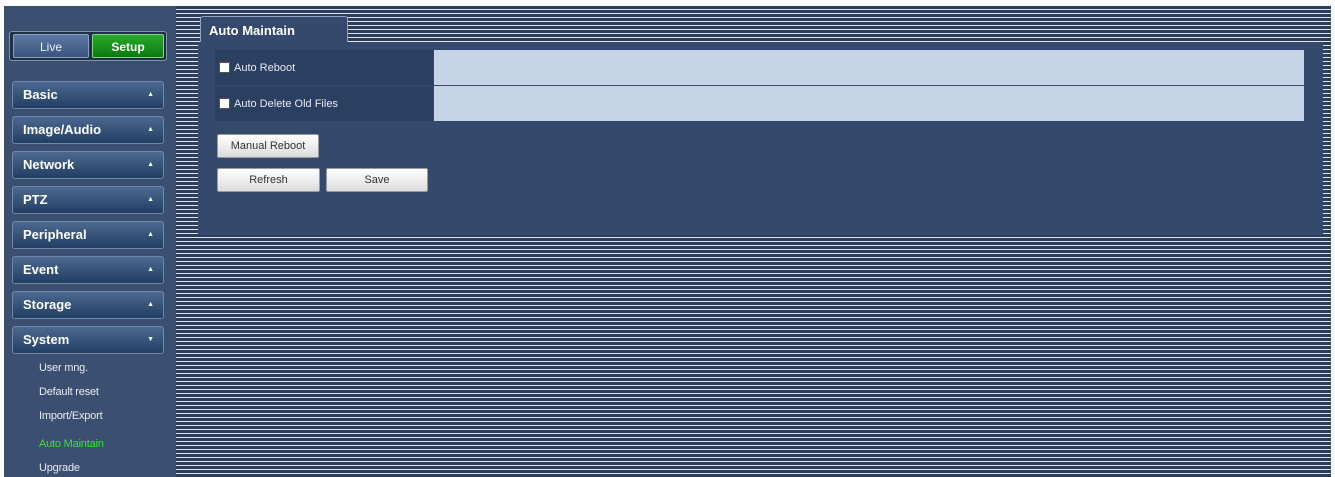 The image size is (1335, 477). Describe the element at coordinates (71, 416) in the screenshot. I see `submenu-import-export: Import/Export` at that location.